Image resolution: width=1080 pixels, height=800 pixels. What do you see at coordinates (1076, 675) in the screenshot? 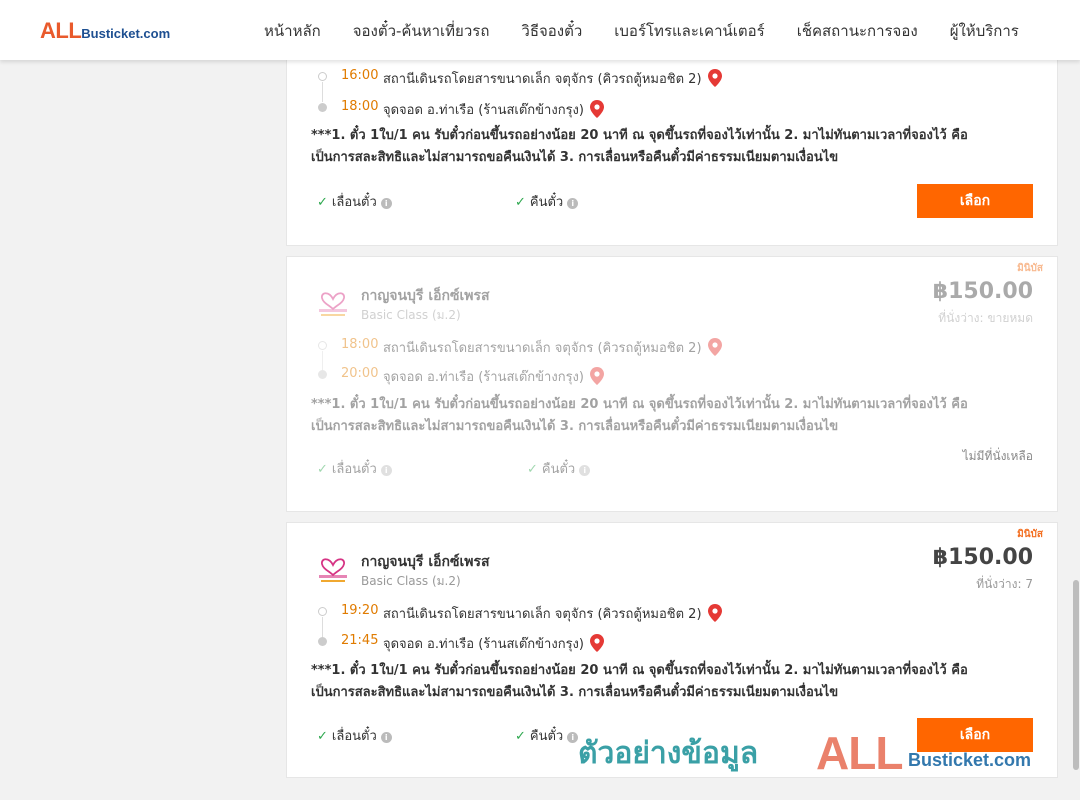
I see `scrollbar-thumb` at bounding box center [1076, 675].